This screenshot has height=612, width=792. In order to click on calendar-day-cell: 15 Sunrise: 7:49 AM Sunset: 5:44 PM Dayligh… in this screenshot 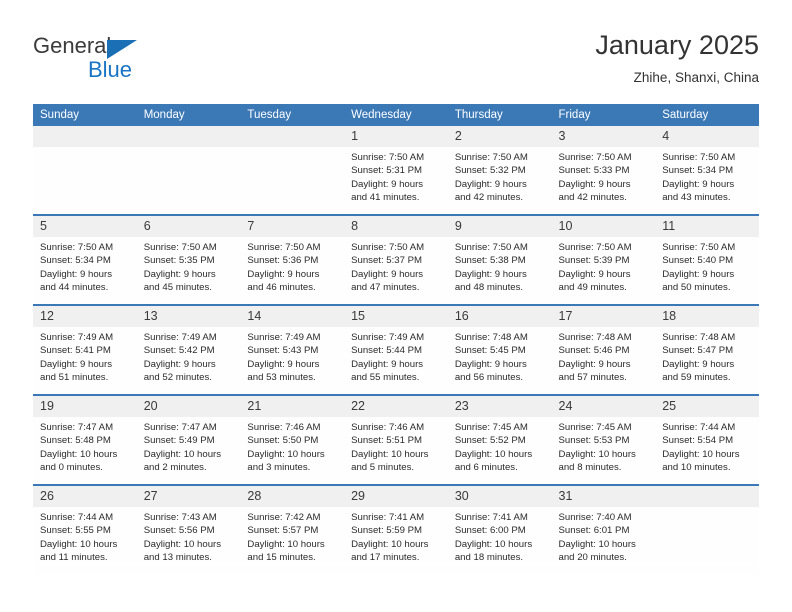, I will do `click(396, 349)`.